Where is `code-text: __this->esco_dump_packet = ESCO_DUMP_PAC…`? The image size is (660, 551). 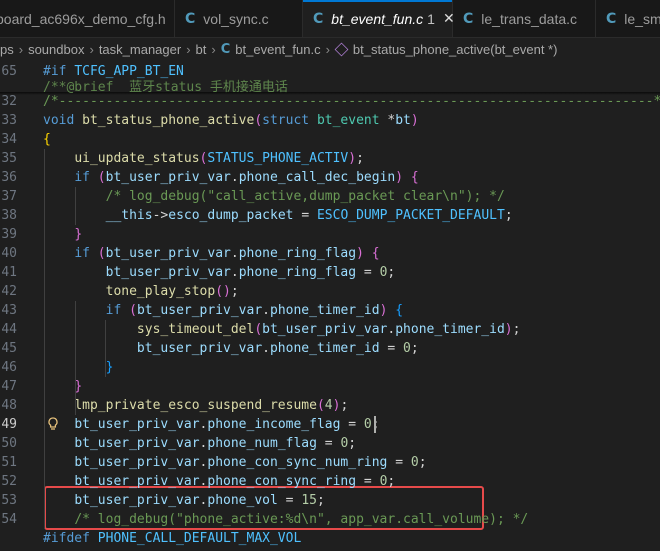 code-text: __this->esco_dump_packet = ESCO_DUMP_PAC… is located at coordinates (309, 215).